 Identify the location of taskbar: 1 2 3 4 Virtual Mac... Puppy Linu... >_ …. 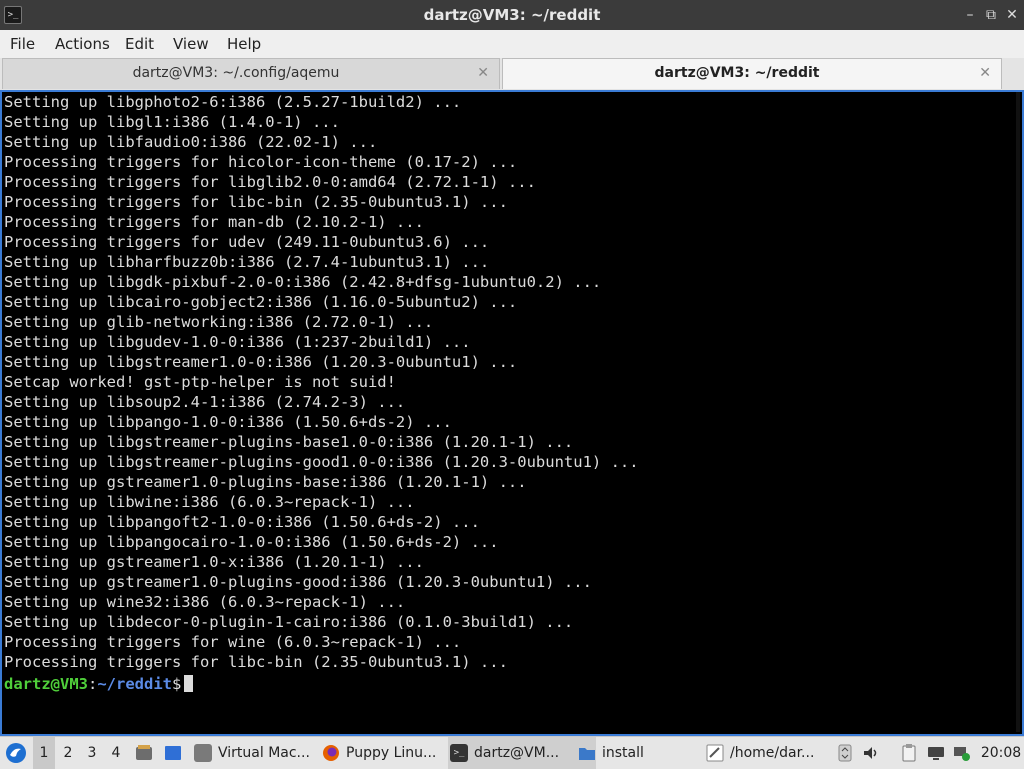
(512, 752).